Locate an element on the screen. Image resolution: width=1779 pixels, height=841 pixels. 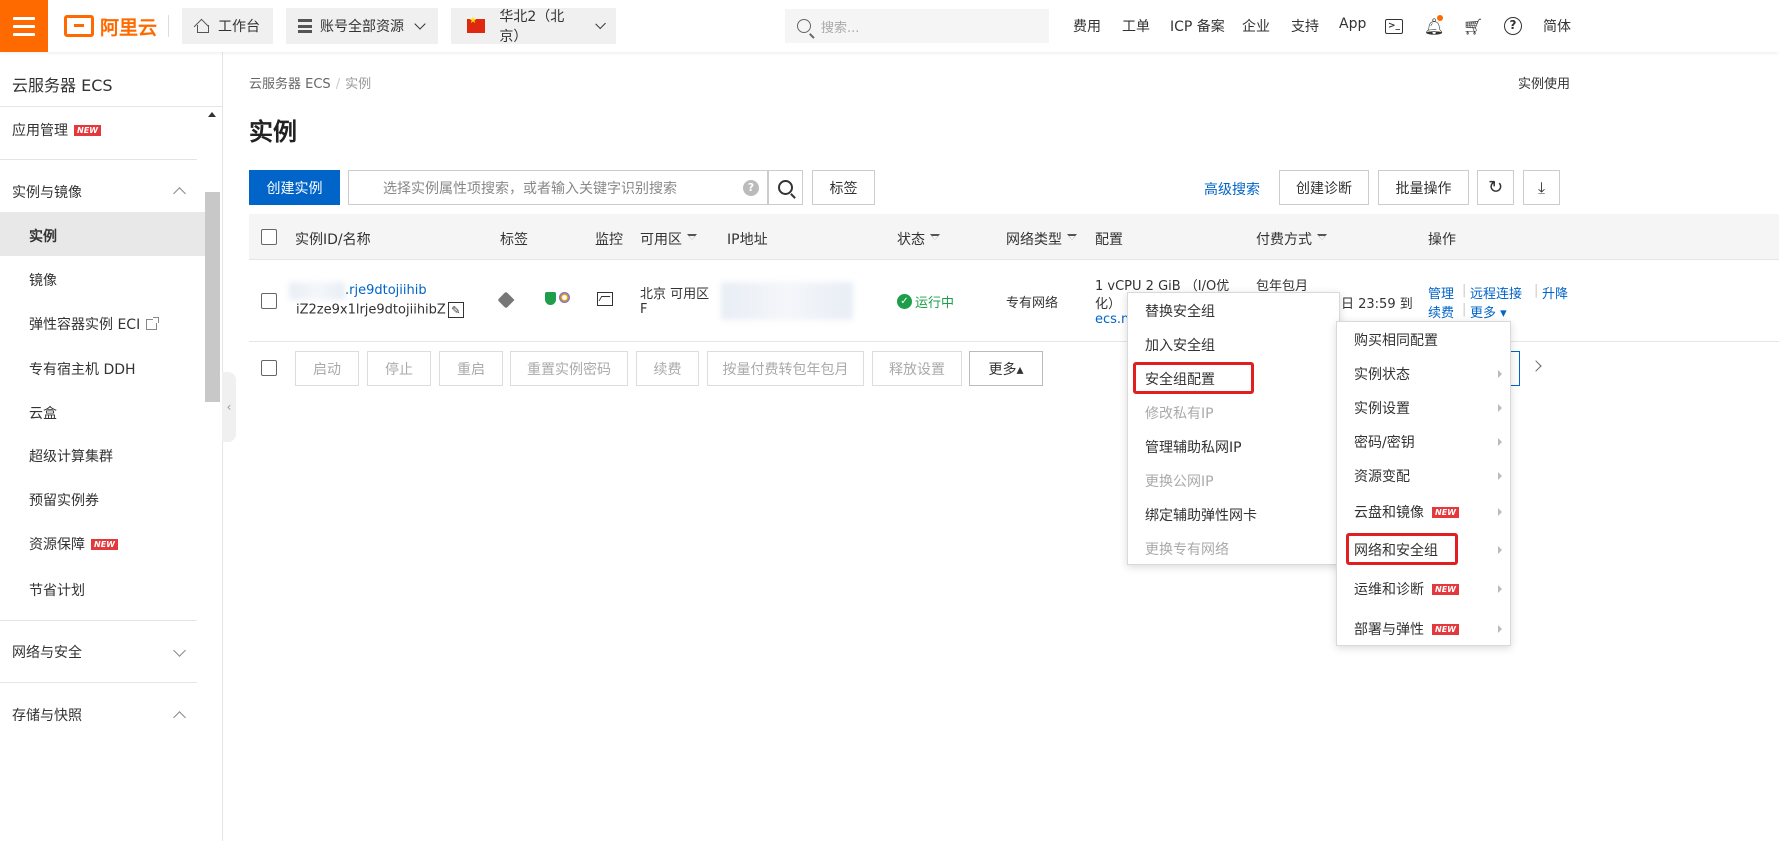
workbench-button: 工作台 is located at coordinates (227, 26).